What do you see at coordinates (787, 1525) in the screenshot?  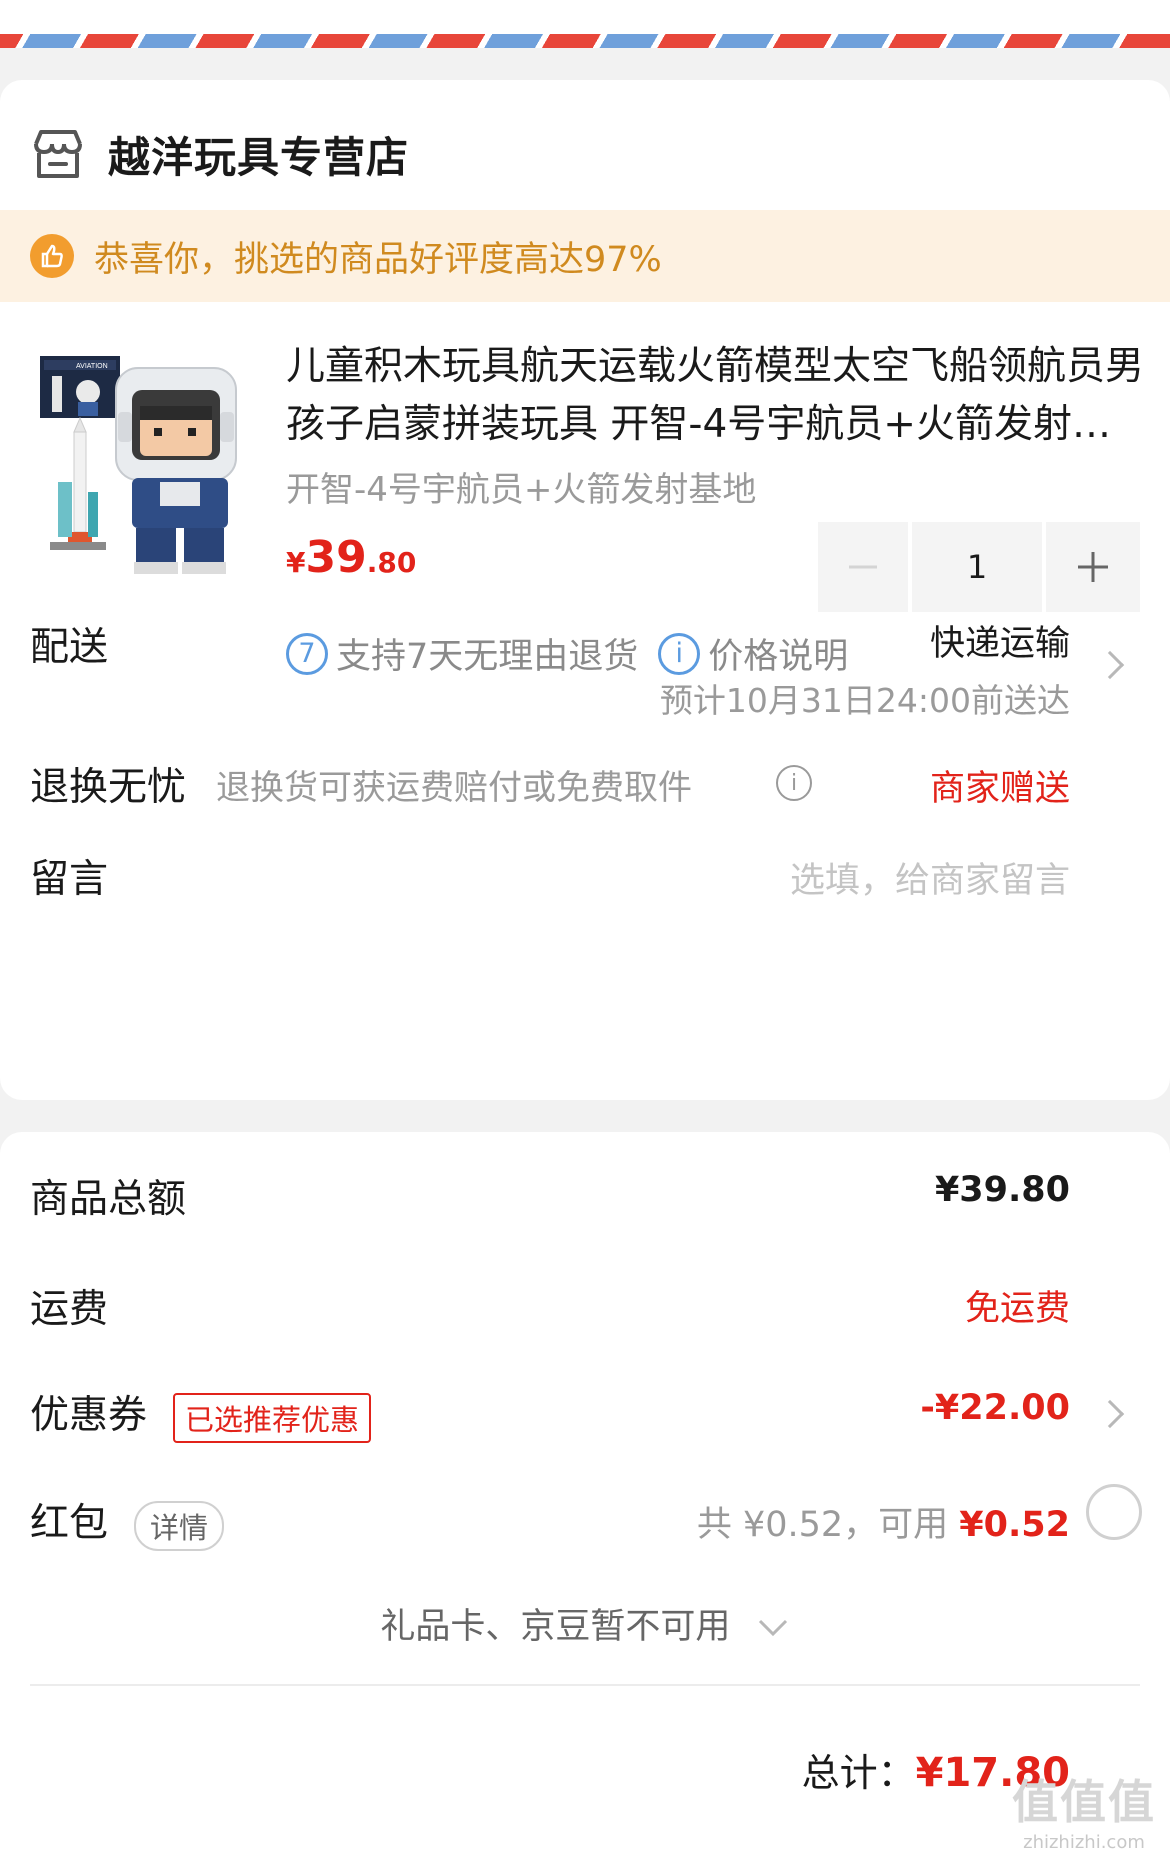 I see `redpack-total: 共 ¥0.52，` at bounding box center [787, 1525].